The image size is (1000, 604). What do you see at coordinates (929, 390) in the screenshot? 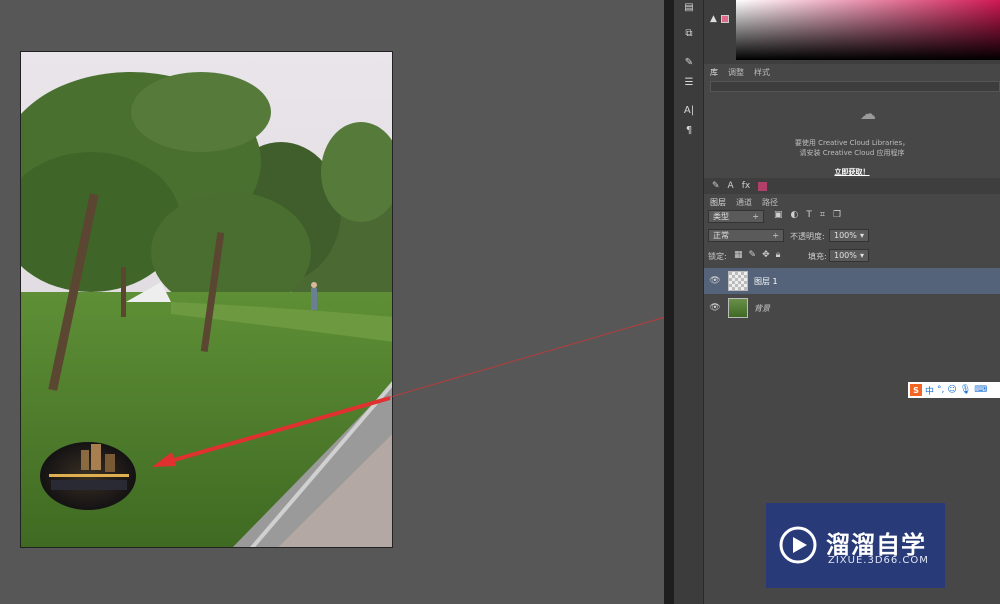
I see `ime-mode: 中` at bounding box center [929, 390].